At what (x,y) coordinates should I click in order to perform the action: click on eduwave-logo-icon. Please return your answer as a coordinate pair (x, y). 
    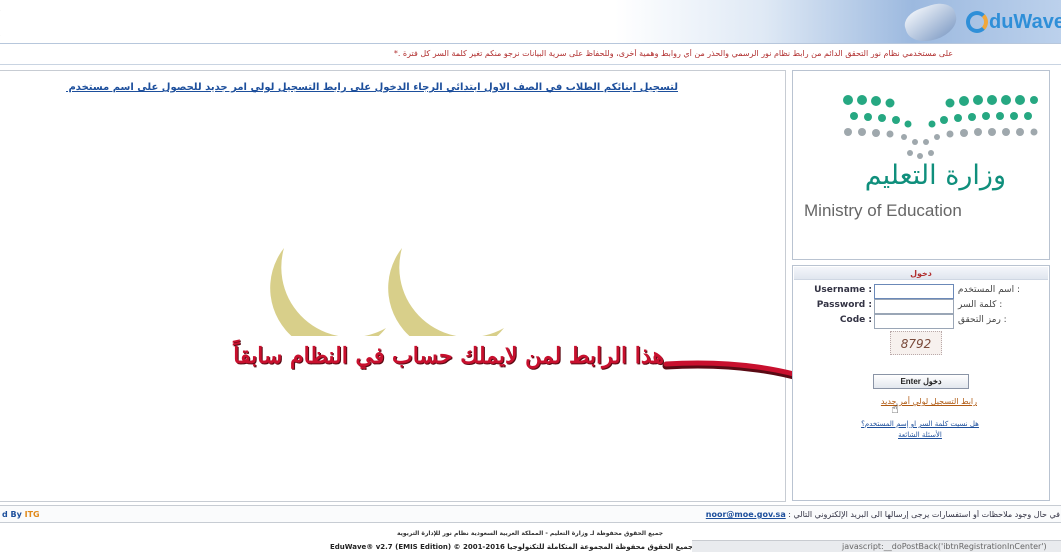
    Looking at the image, I should click on (977, 22).